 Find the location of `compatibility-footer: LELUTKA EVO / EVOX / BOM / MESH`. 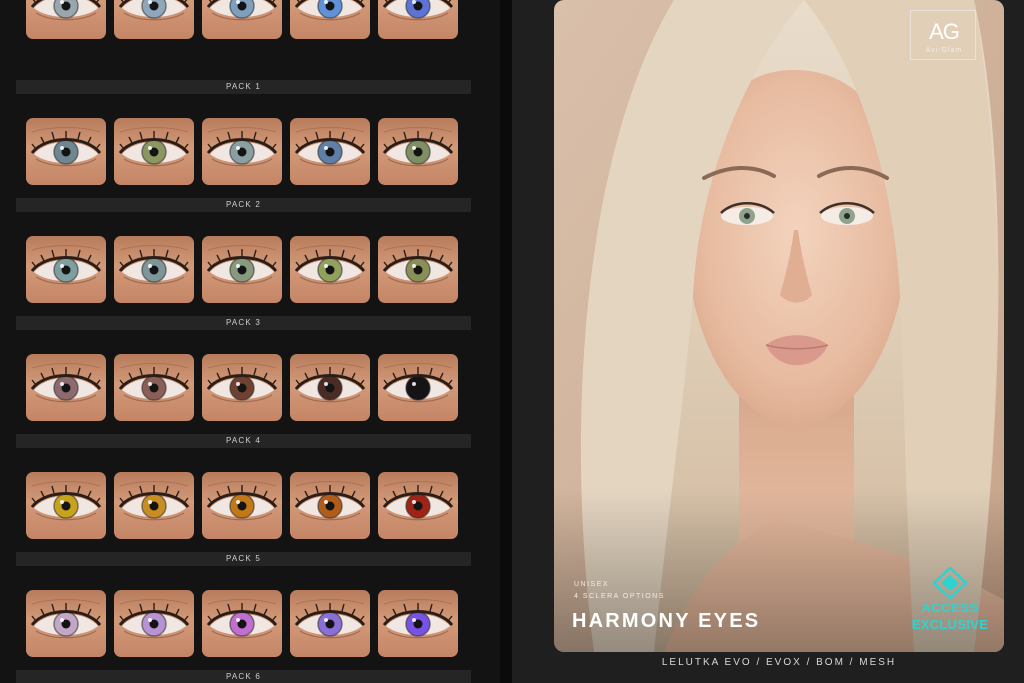

compatibility-footer: LELUTKA EVO / EVOX / BOM / MESH is located at coordinates (779, 662).